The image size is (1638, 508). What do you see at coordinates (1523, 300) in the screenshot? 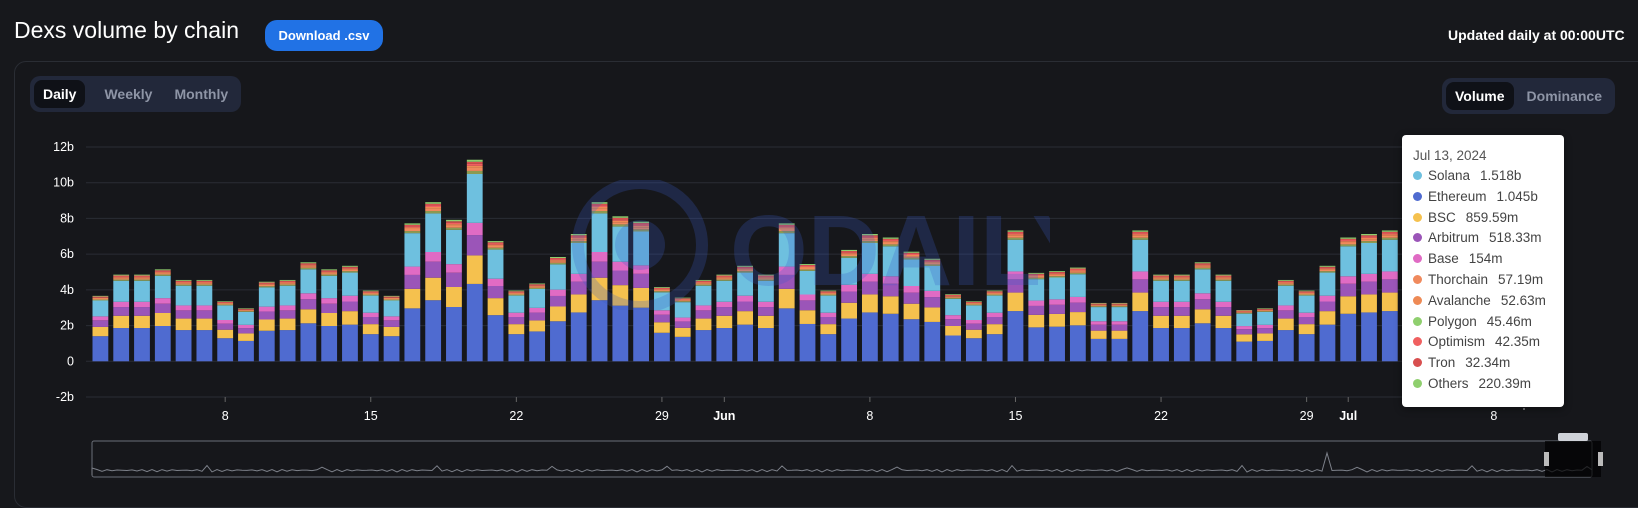
I see `tooltip-series-value: 52.63m` at bounding box center [1523, 300].